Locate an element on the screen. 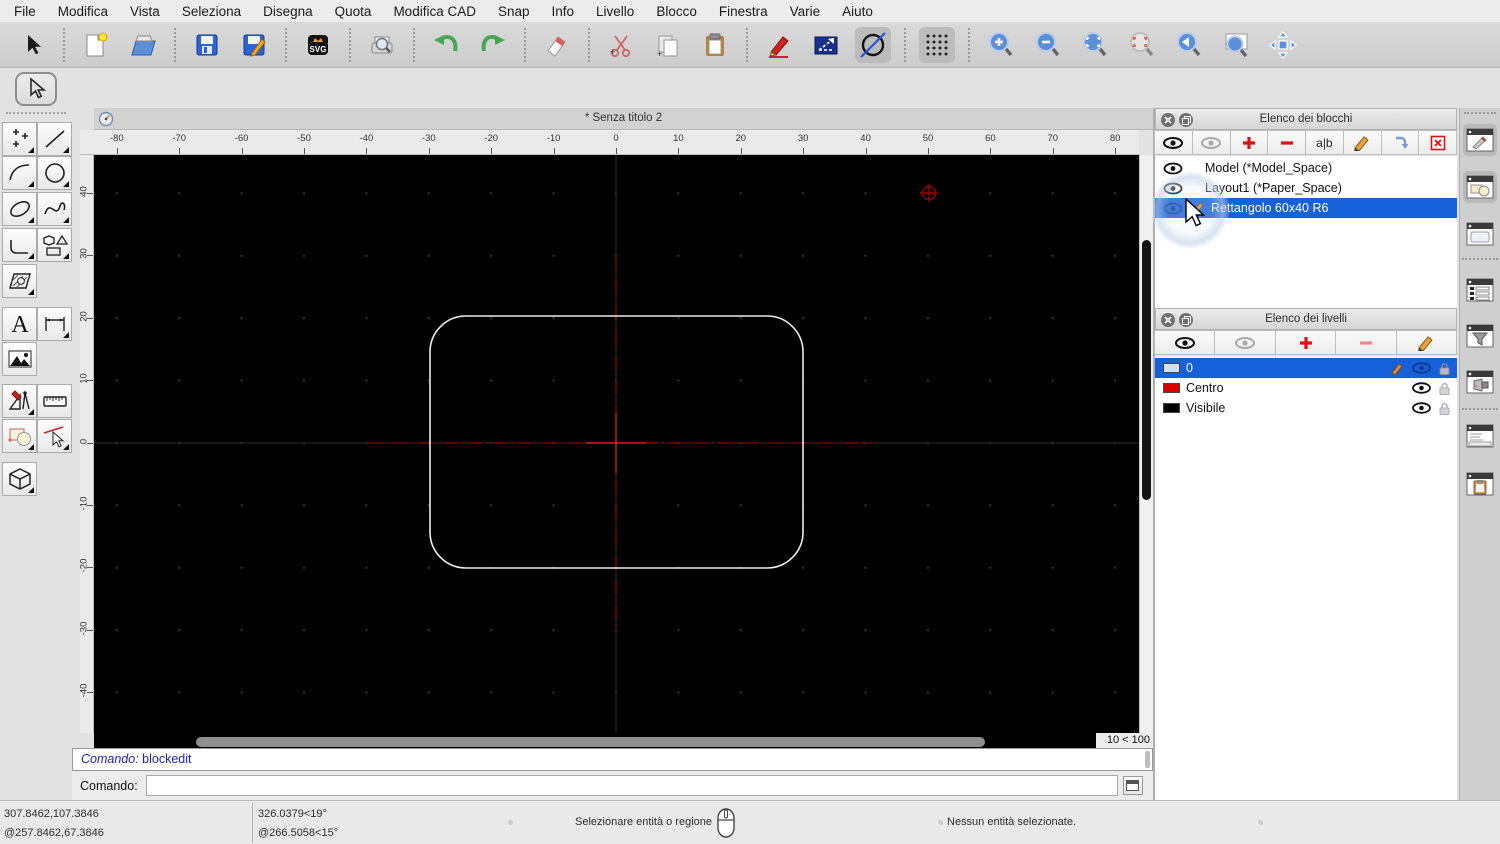  save-as-icon is located at coordinates (254, 45).